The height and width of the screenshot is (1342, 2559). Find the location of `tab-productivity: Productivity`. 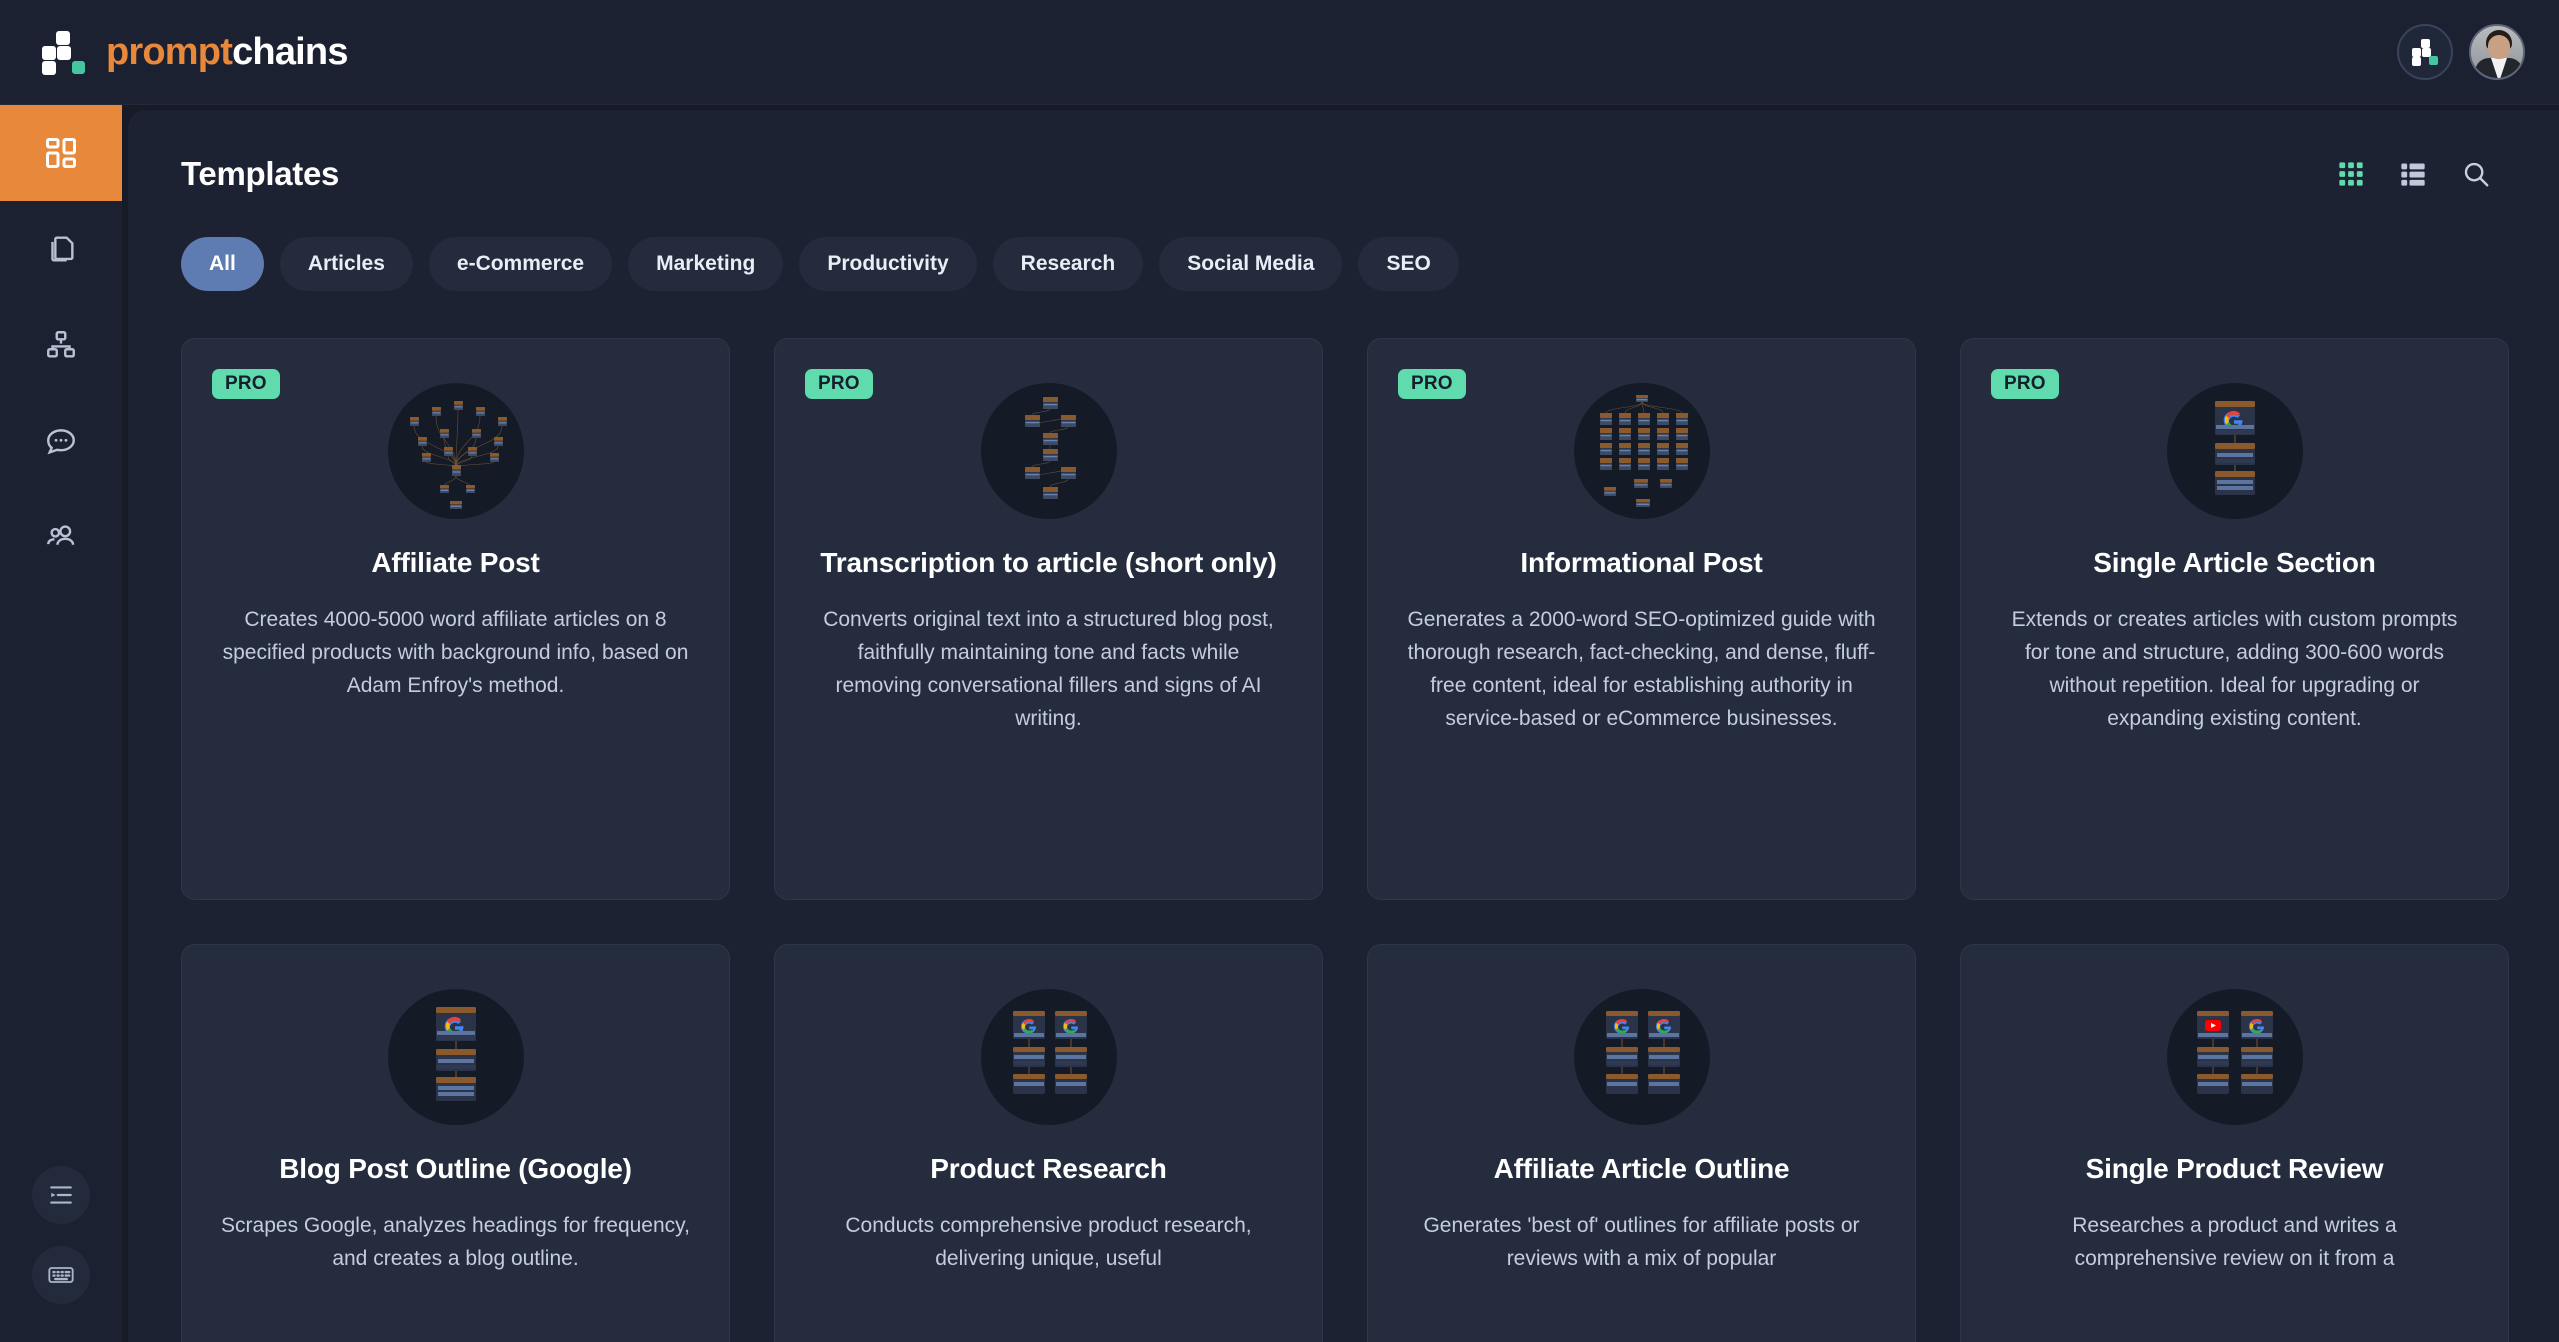

tab-productivity: Productivity is located at coordinates (888, 264).